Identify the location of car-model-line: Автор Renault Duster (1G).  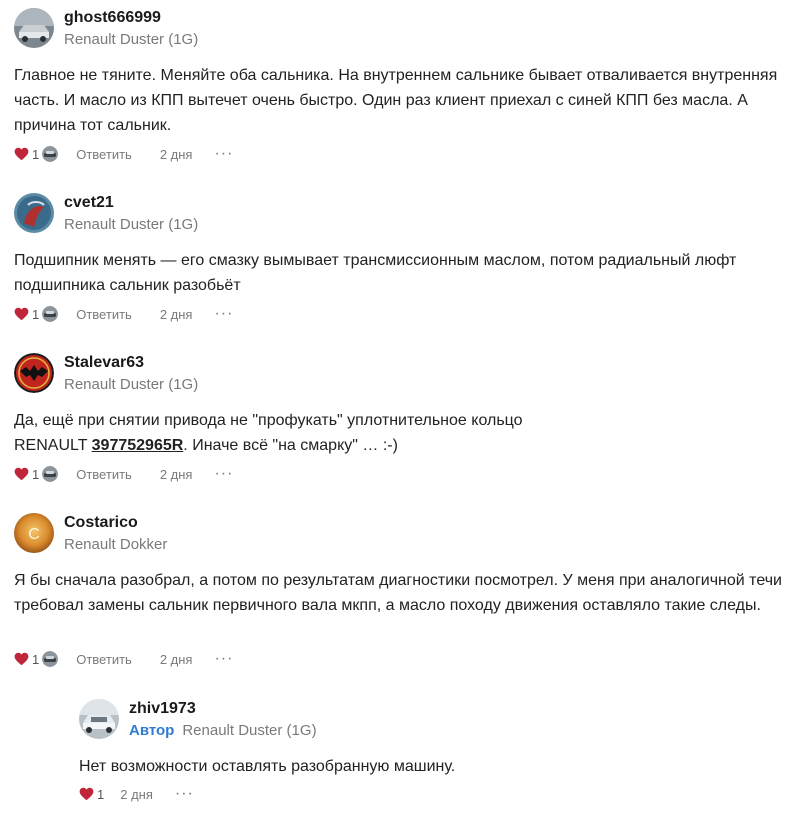
(223, 731).